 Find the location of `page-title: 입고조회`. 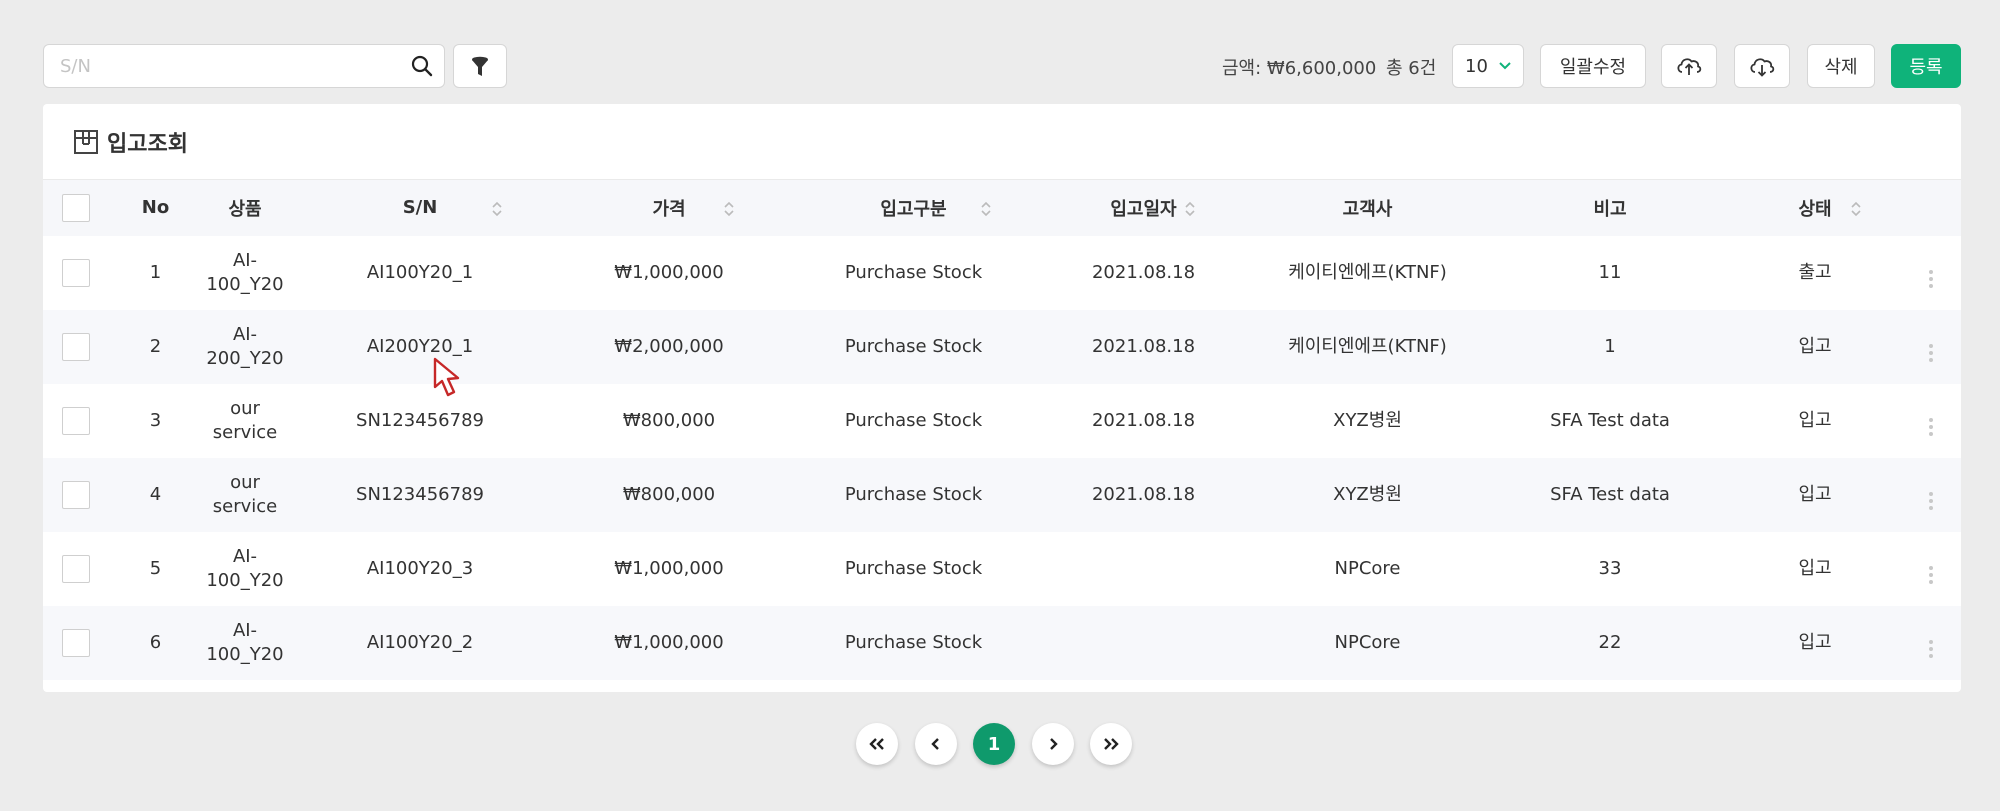

page-title: 입고조회 is located at coordinates (147, 144).